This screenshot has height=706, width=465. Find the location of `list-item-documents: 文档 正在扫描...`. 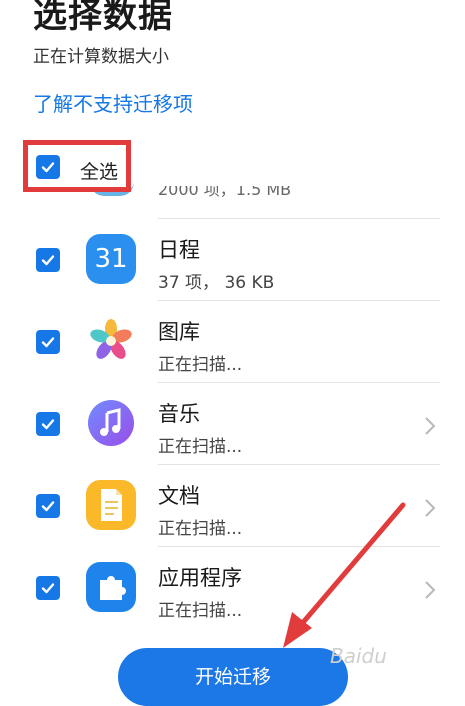

list-item-documents: 文档 正在扫描... is located at coordinates (232, 507).